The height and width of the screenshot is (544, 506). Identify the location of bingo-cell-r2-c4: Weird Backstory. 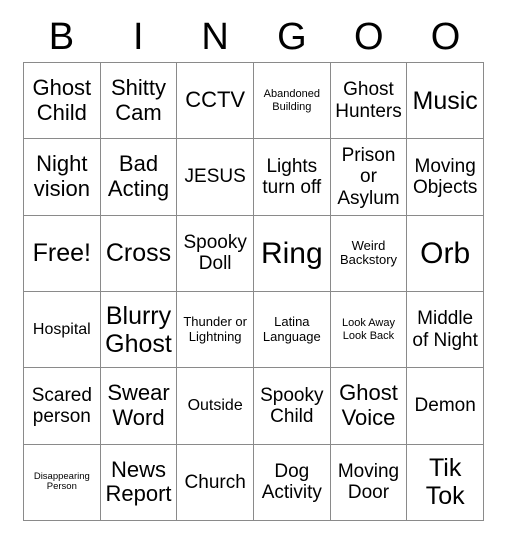
(369, 253).